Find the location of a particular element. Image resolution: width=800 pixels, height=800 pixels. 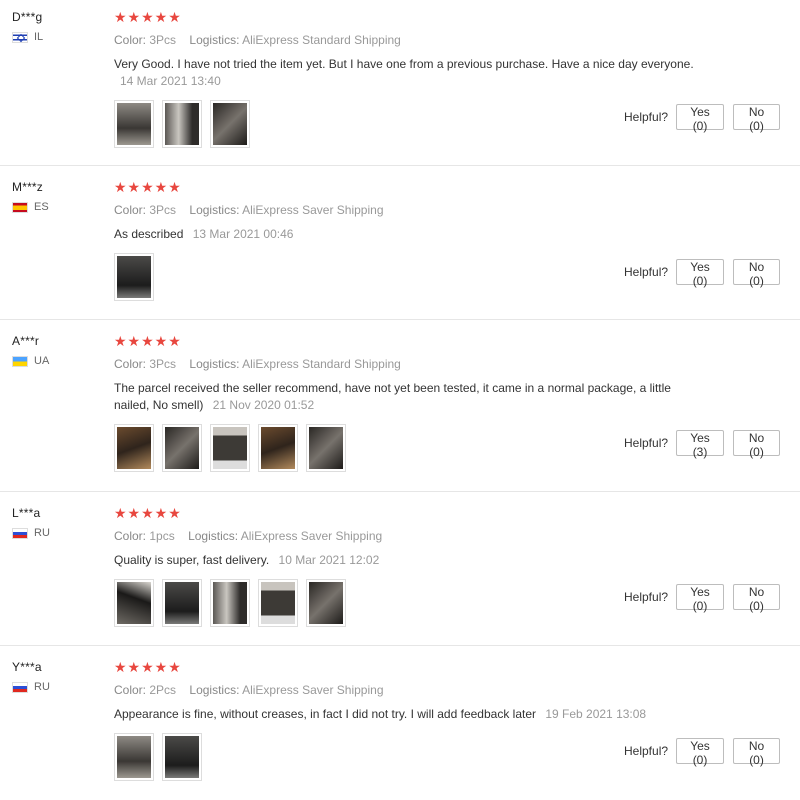

israel-flag-icon is located at coordinates (20, 37).